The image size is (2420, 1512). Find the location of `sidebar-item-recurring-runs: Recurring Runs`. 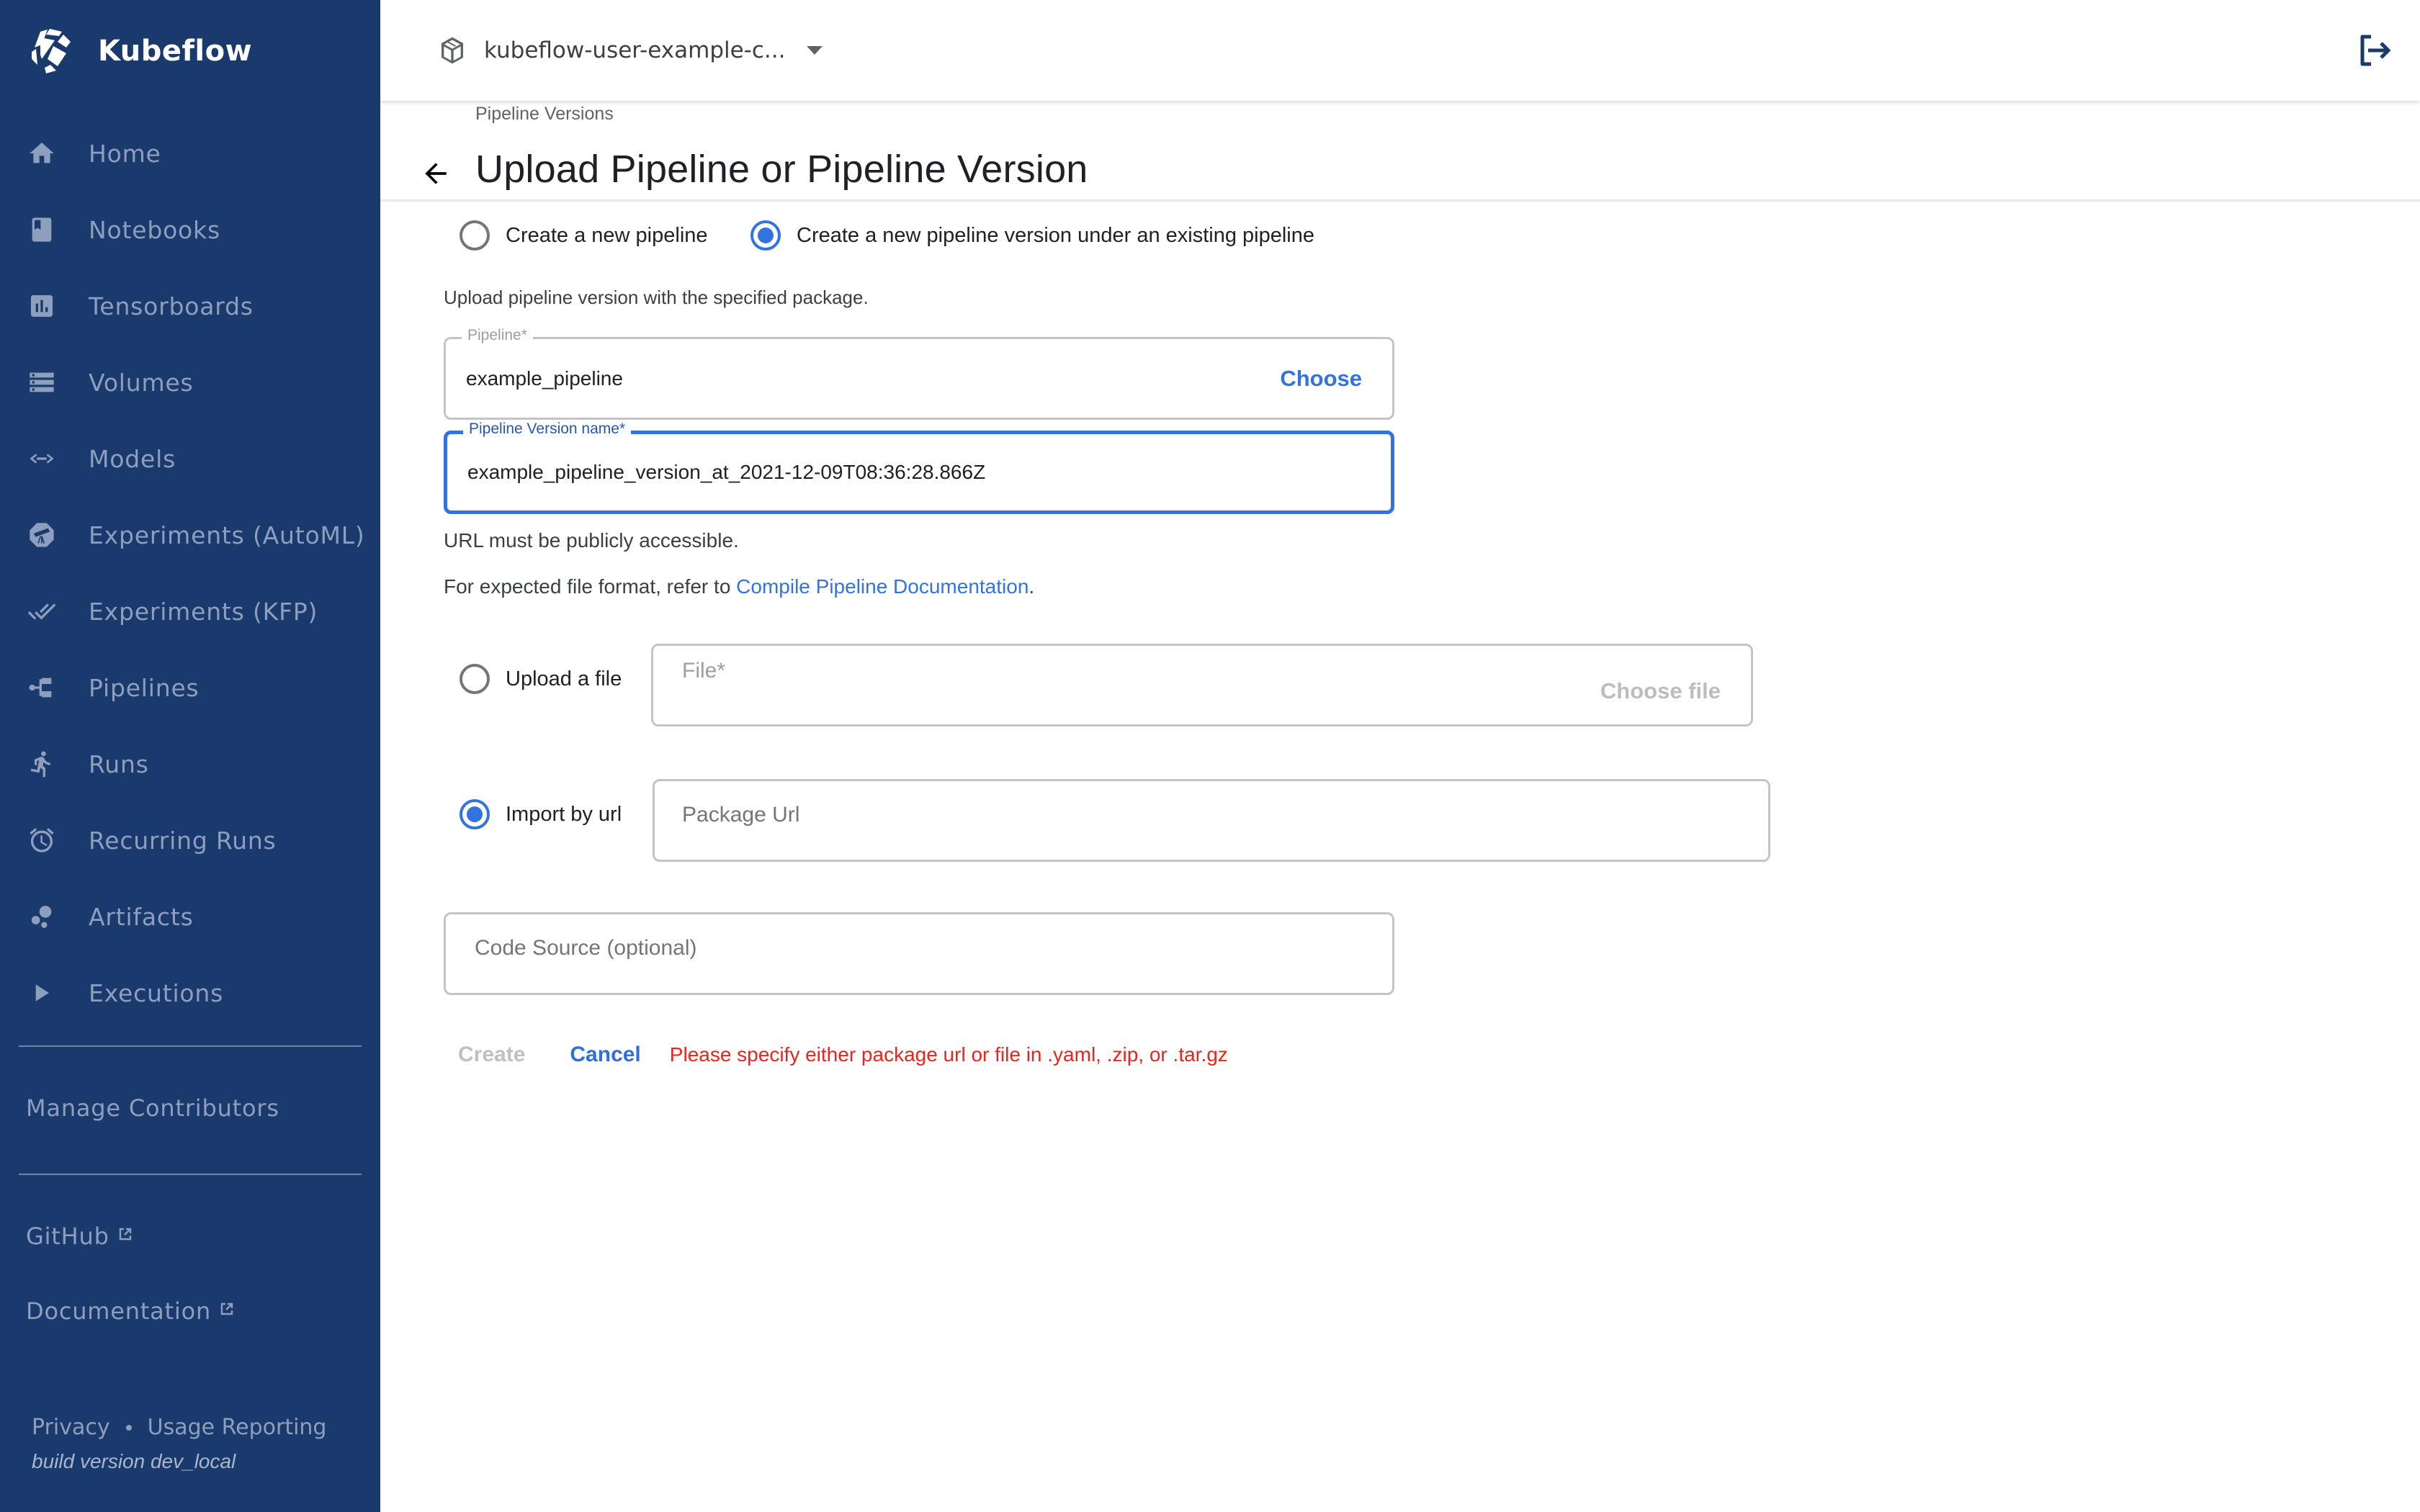

sidebar-item-recurring-runs: Recurring Runs is located at coordinates (190, 840).